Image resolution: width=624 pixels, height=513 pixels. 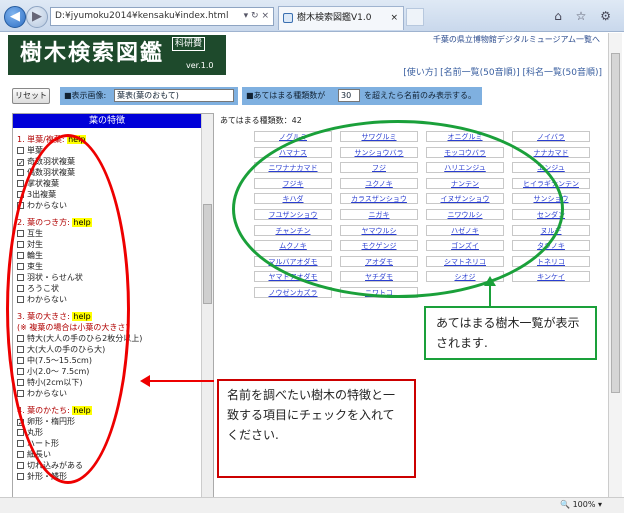 I want to click on display-image-select: 葉表(葉のおもて), so click(x=174, y=95).